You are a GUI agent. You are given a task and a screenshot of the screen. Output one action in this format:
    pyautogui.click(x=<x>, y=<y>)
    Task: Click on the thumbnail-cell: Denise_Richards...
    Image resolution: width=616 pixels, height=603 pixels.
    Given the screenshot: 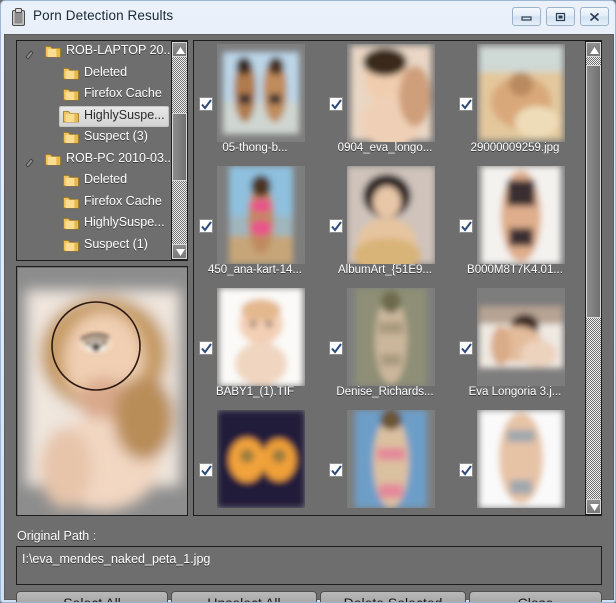 What is the action you would take?
    pyautogui.click(x=385, y=347)
    